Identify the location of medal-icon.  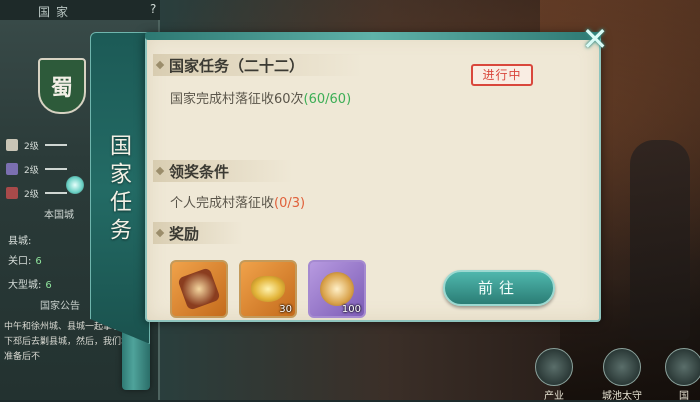
(337, 289).